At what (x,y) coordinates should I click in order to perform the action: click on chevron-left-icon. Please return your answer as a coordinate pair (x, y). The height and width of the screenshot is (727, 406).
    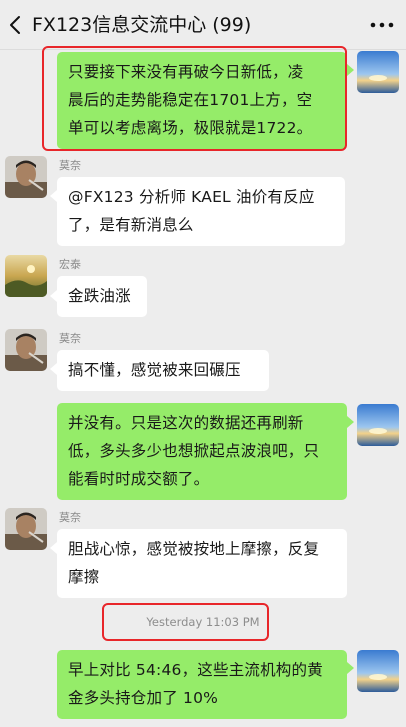
    Looking at the image, I should click on (16, 25).